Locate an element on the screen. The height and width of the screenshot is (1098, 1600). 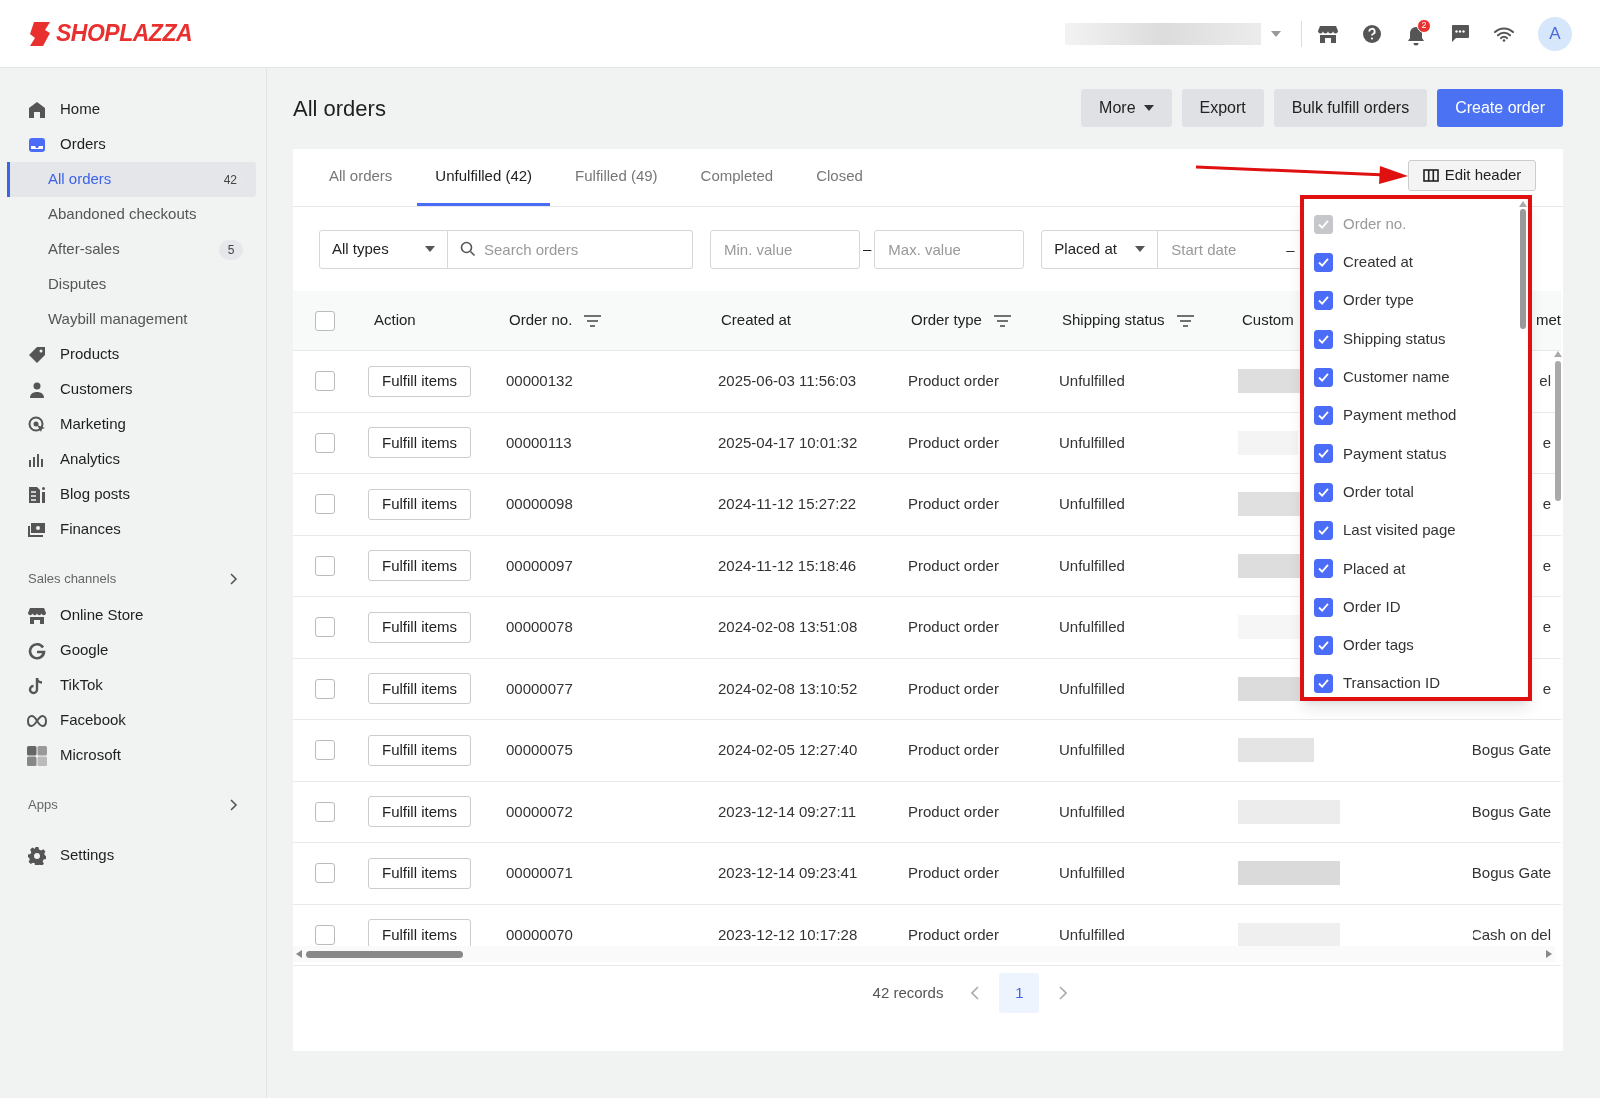
table-cell: 2023-12-12 10:17:28 is located at coordinates (788, 934).